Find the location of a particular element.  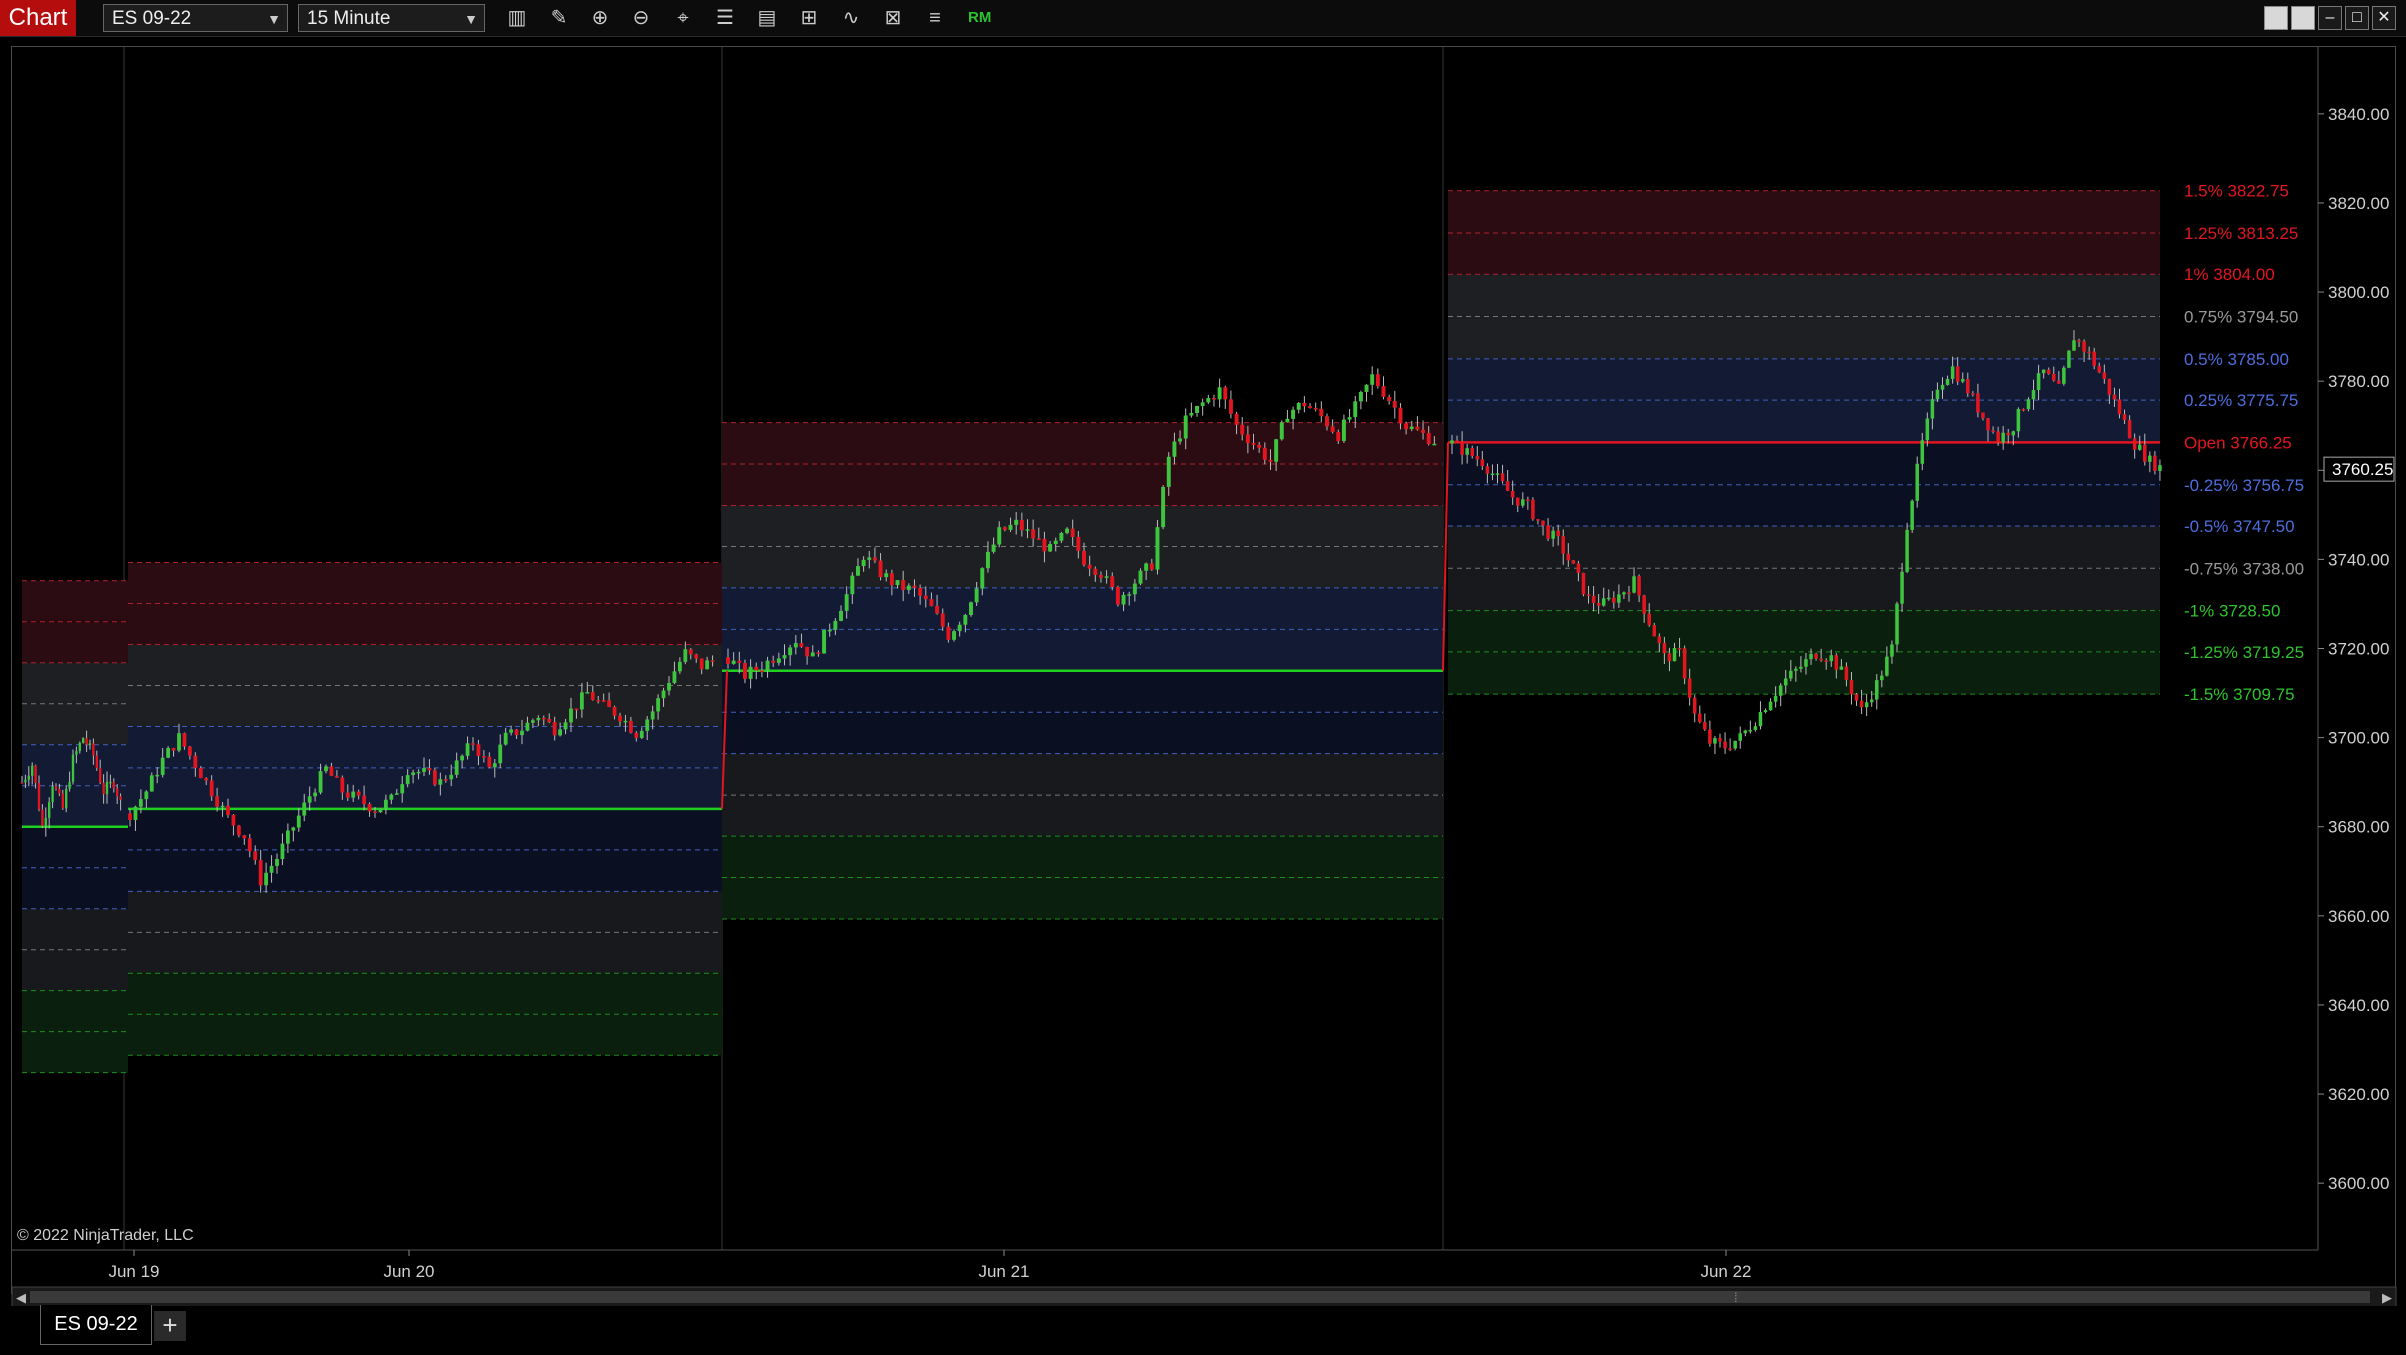

level-label: -0.25% 3756.75 is located at coordinates (2244, 485).